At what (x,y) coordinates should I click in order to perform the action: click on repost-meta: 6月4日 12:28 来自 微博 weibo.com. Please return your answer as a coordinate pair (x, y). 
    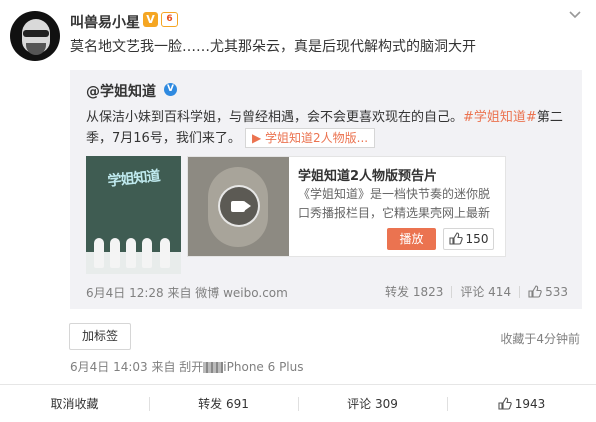
    Looking at the image, I should click on (187, 293).